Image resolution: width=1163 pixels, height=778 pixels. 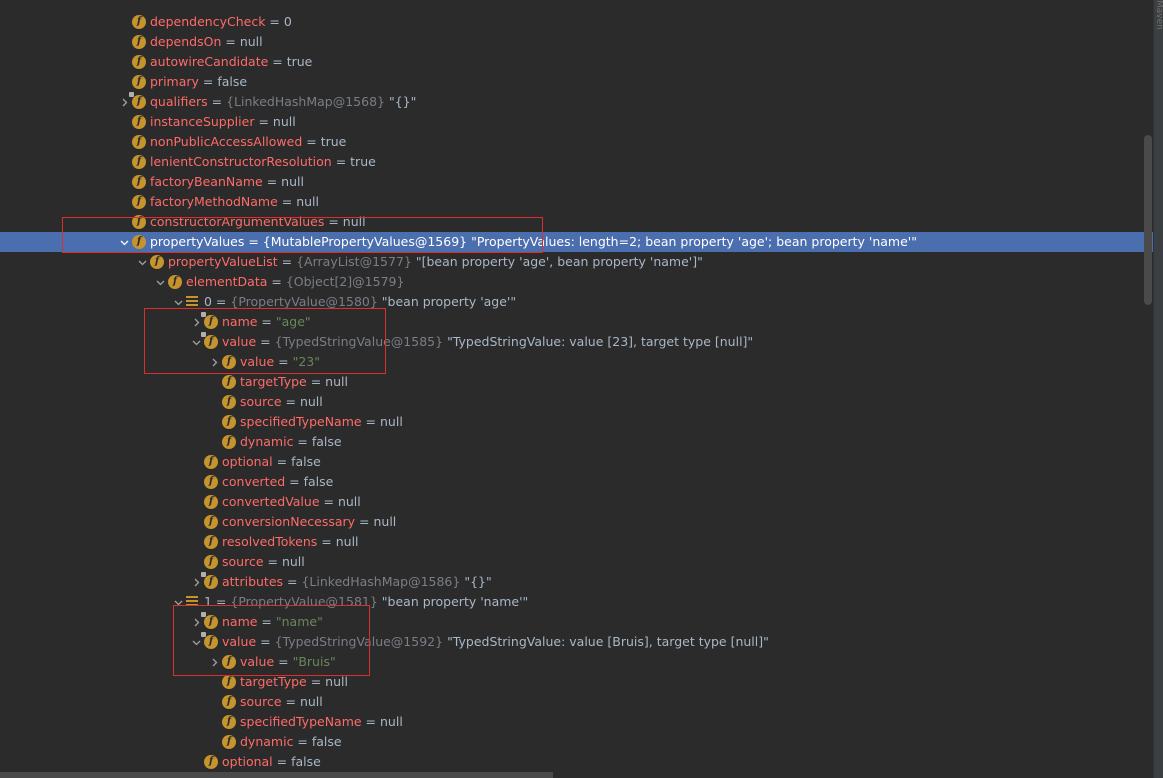 I want to click on tree-row-text: instanceSupplier = null, so click(x=223, y=121).